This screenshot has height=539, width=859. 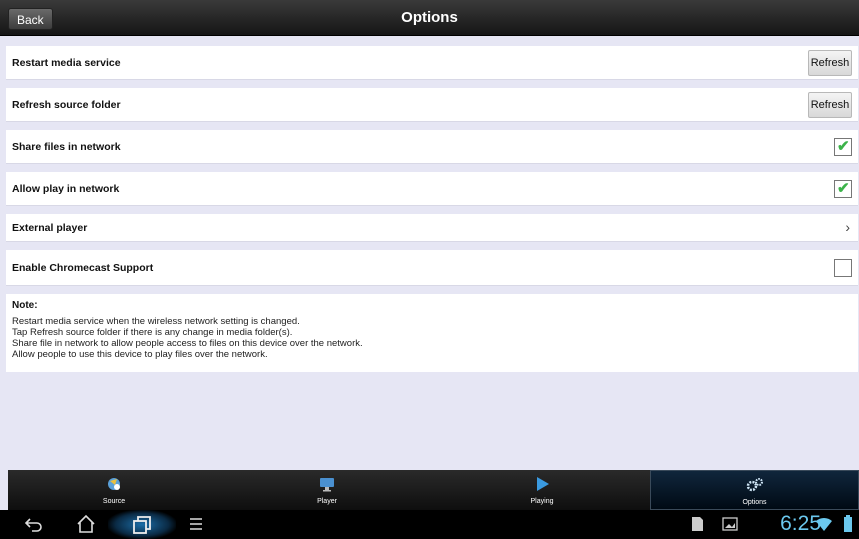 What do you see at coordinates (824, 524) in the screenshot?
I see `wifi-icon` at bounding box center [824, 524].